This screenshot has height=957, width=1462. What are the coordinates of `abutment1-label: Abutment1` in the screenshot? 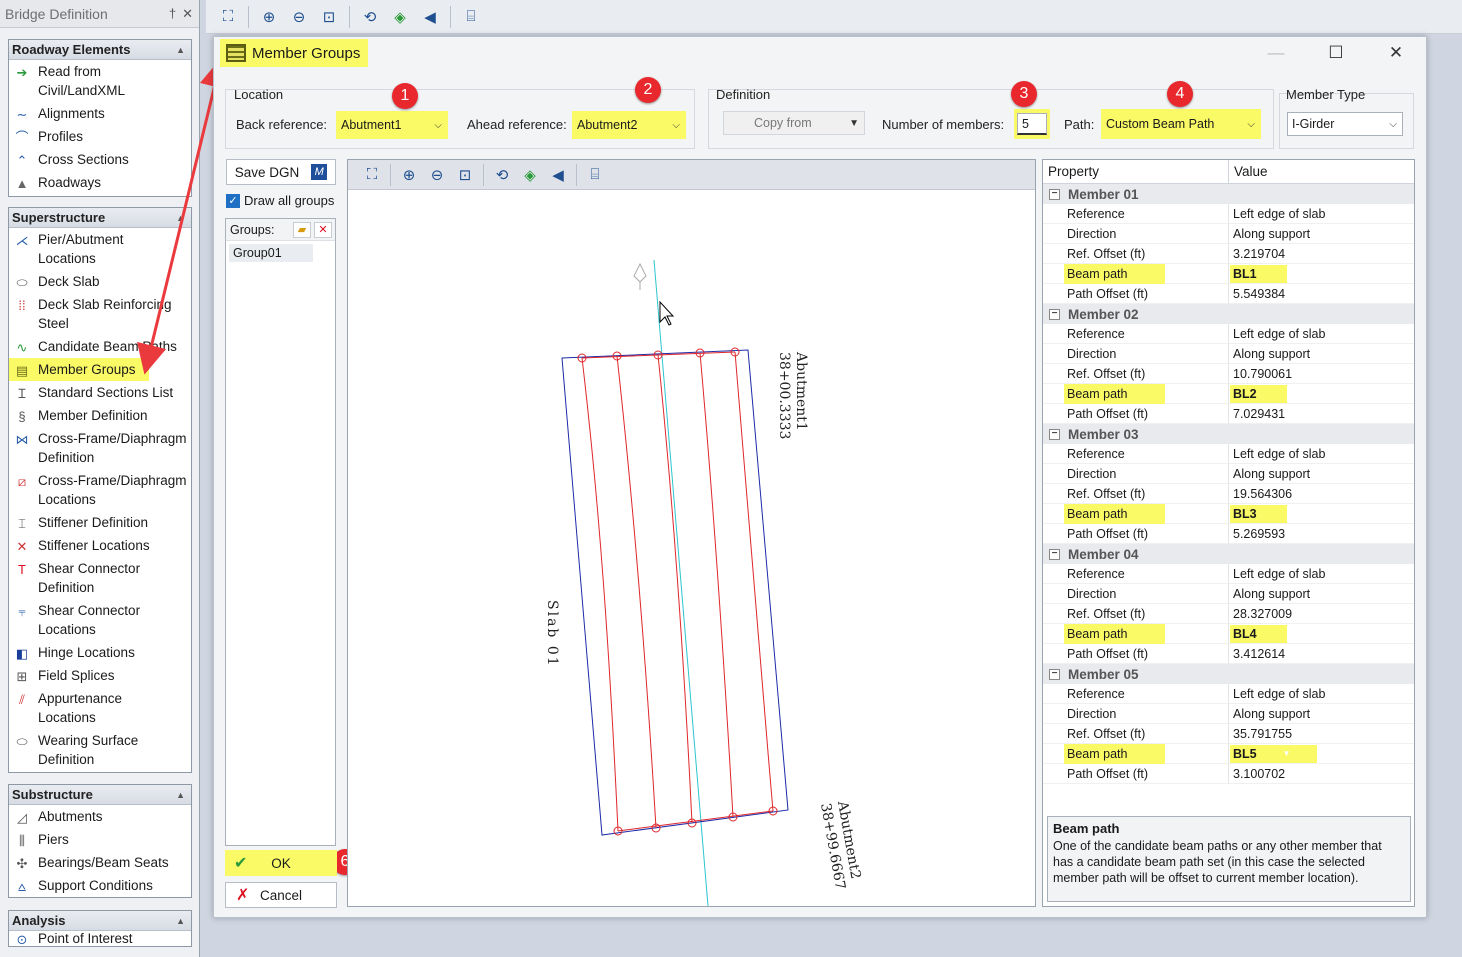 It's located at (801, 391).